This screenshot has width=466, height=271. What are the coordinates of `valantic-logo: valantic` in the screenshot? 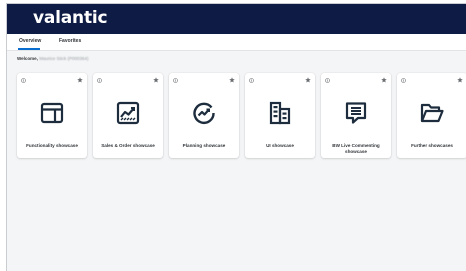 It's located at (70, 18).